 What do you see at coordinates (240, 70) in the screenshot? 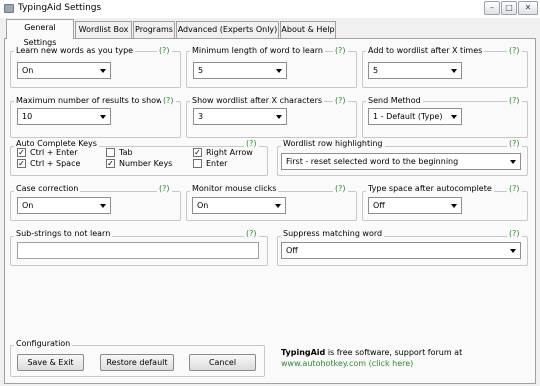
I see `min-length-dropdown: 5` at bounding box center [240, 70].